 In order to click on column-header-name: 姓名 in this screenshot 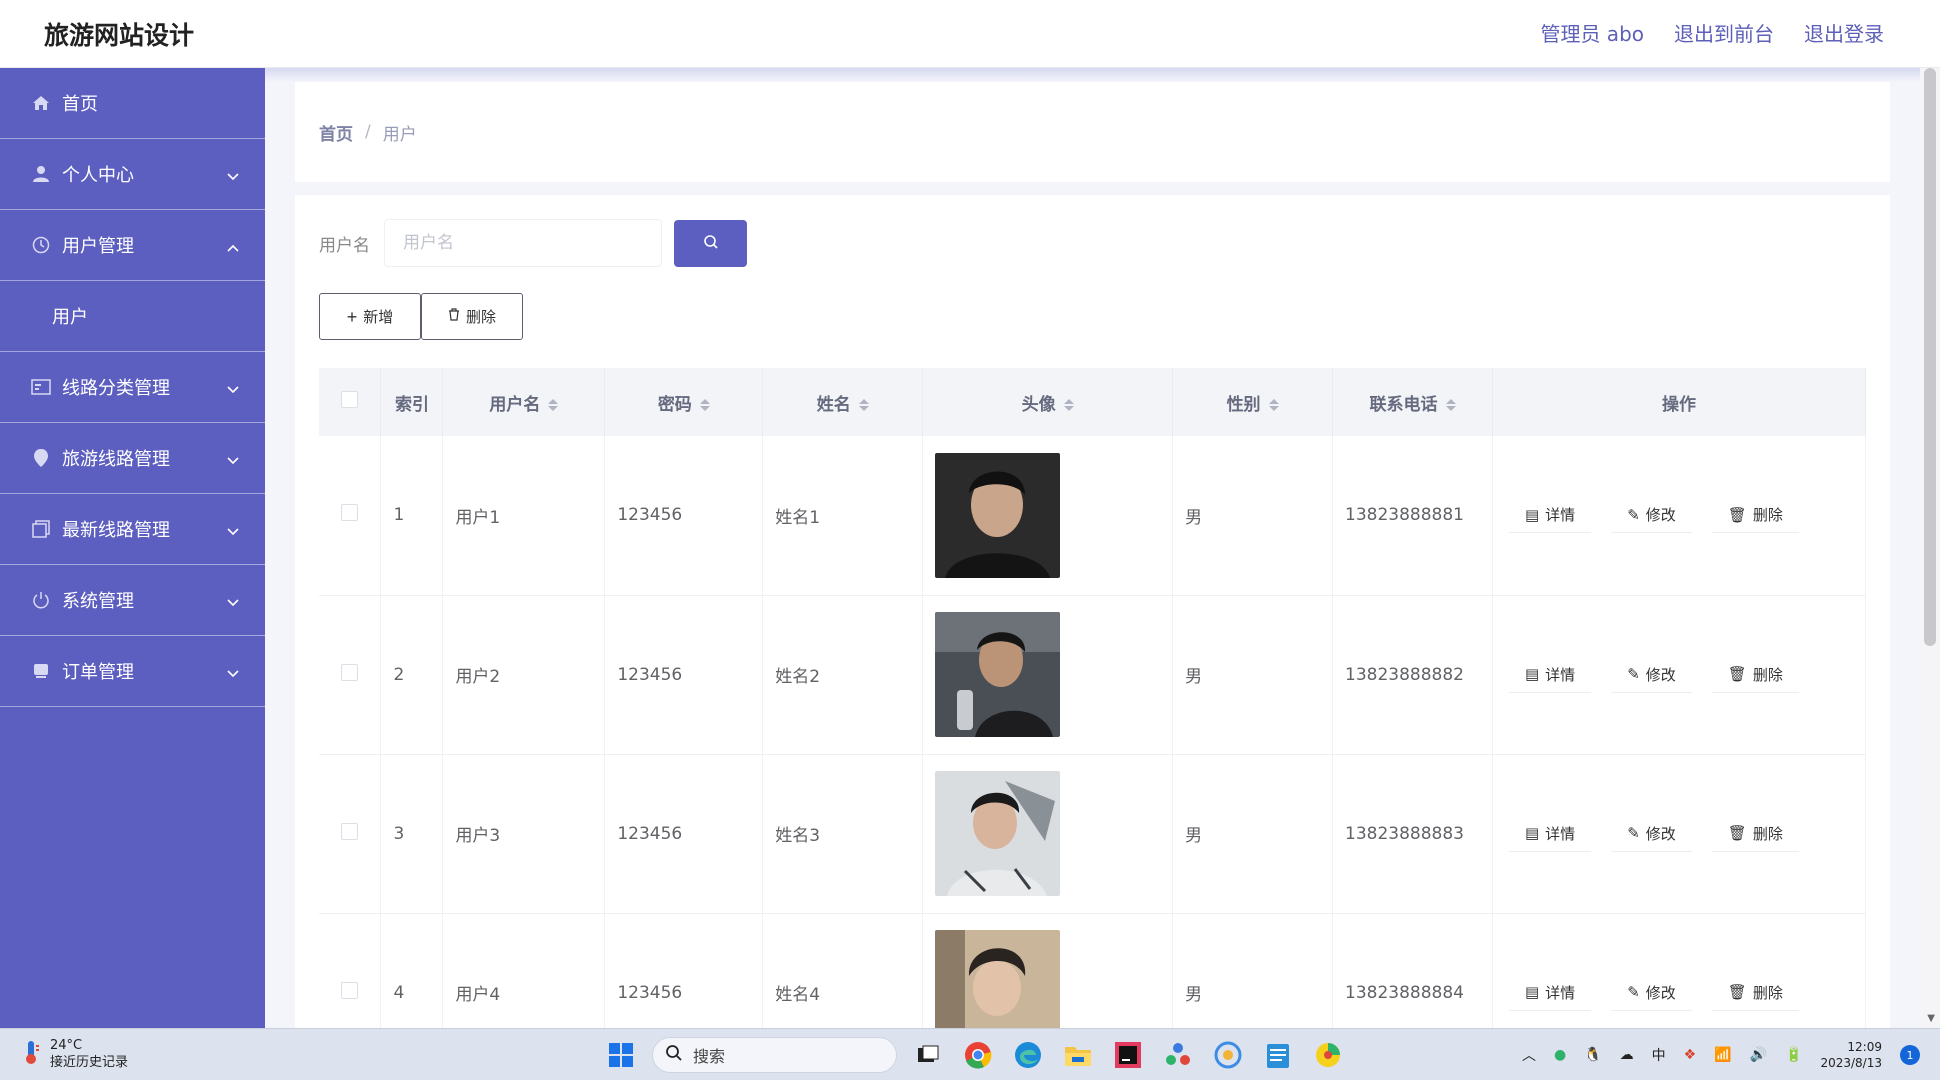, I will do `click(843, 402)`.